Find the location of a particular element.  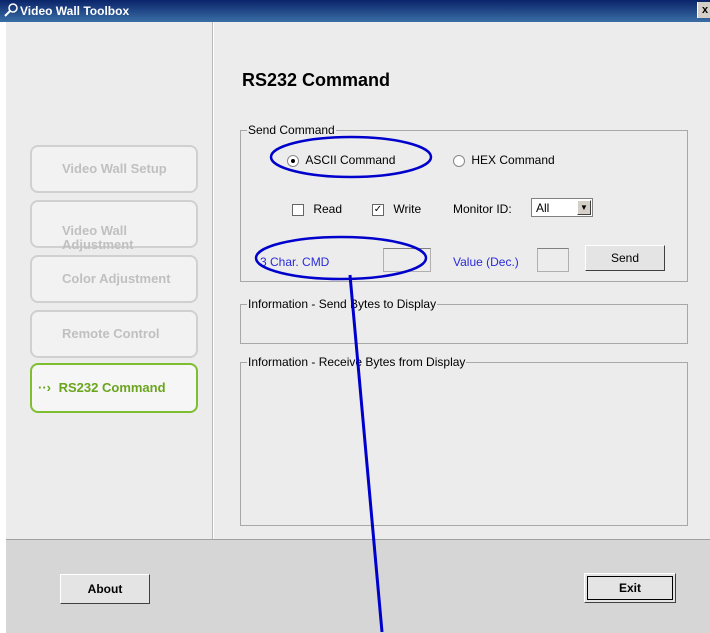

send-button: Send is located at coordinates (625, 258).